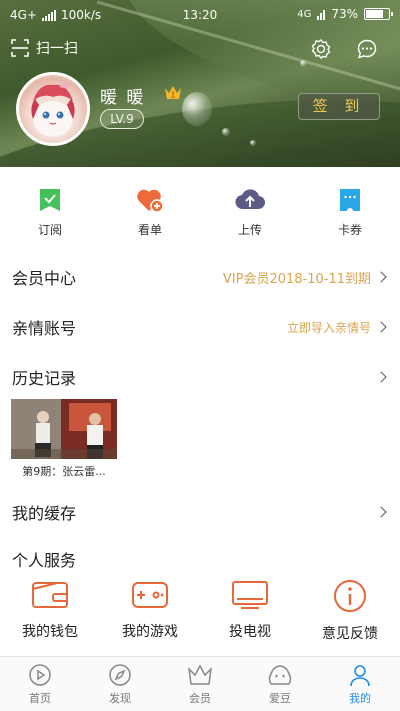 This screenshot has width=400, height=711. Describe the element at coordinates (200, 327) in the screenshot. I see `family-account-row: 亲情账号 立即导入亲情号` at that location.